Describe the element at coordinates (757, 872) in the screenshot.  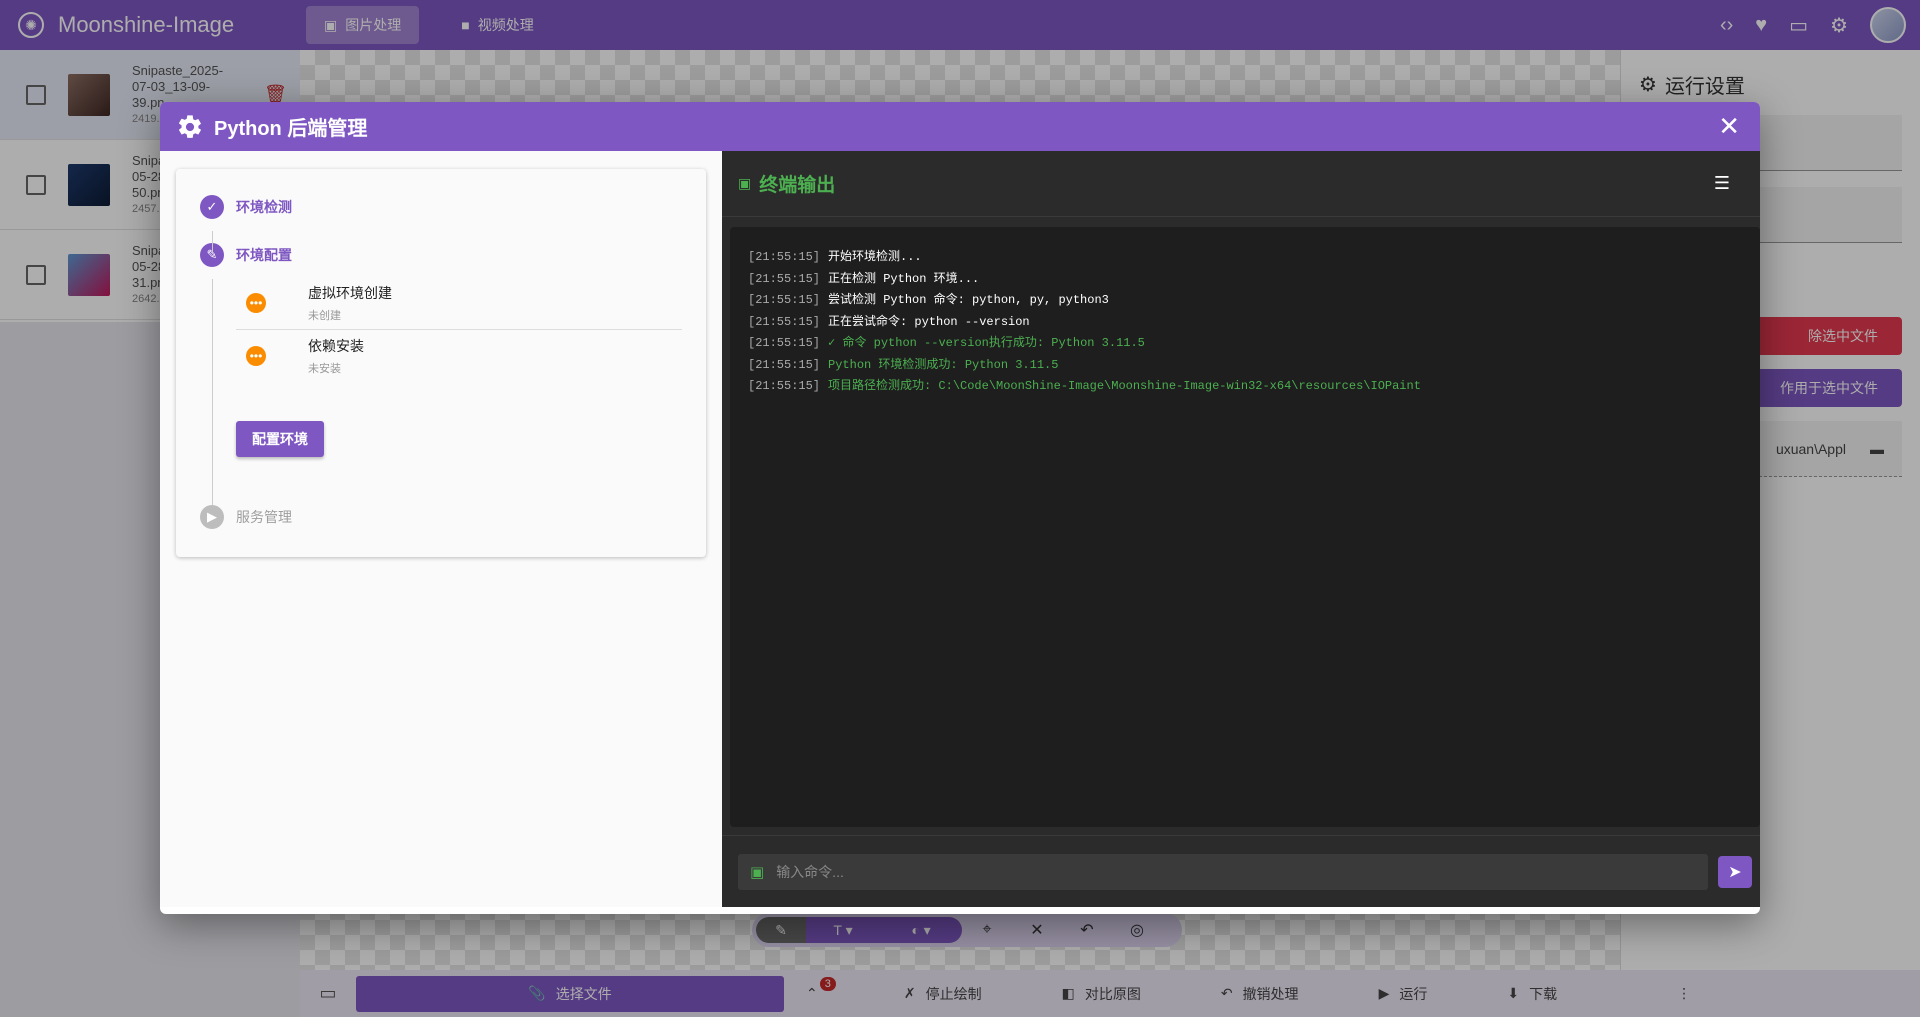
I see `console-icon: ▣` at that location.